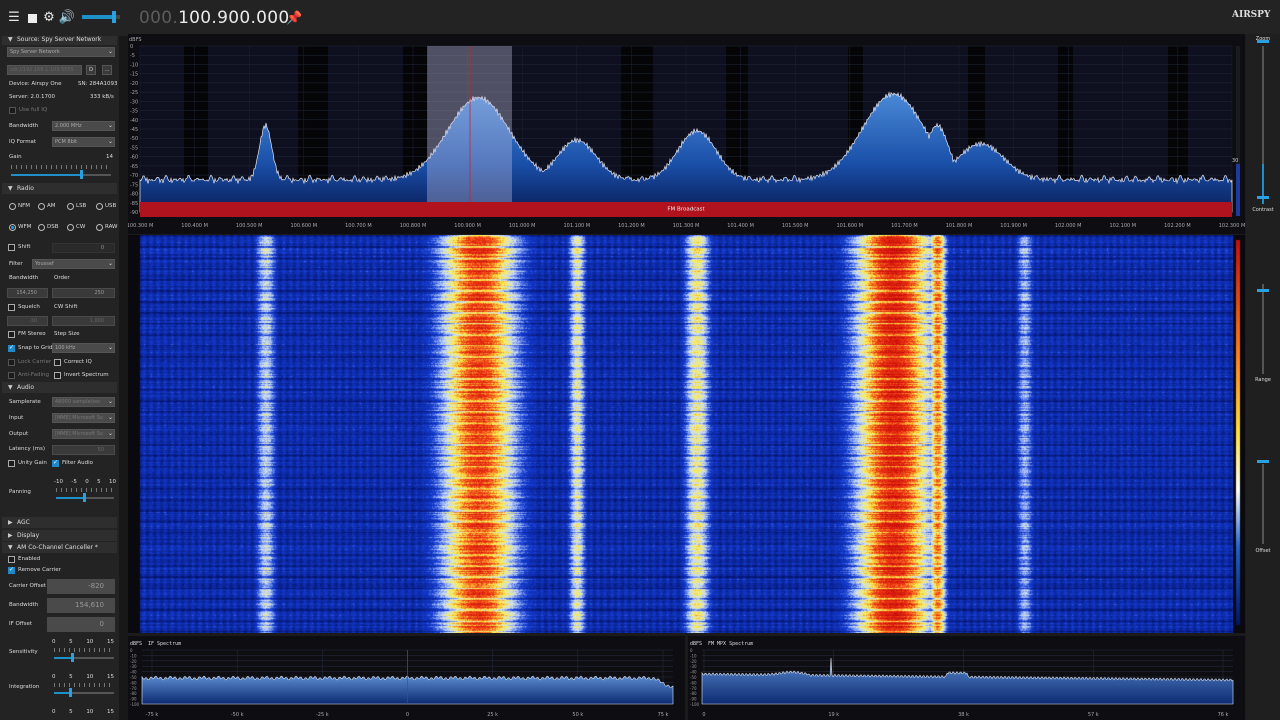 This screenshot has width=1280, height=720. I want to click on panning-slider, so click(85, 497).